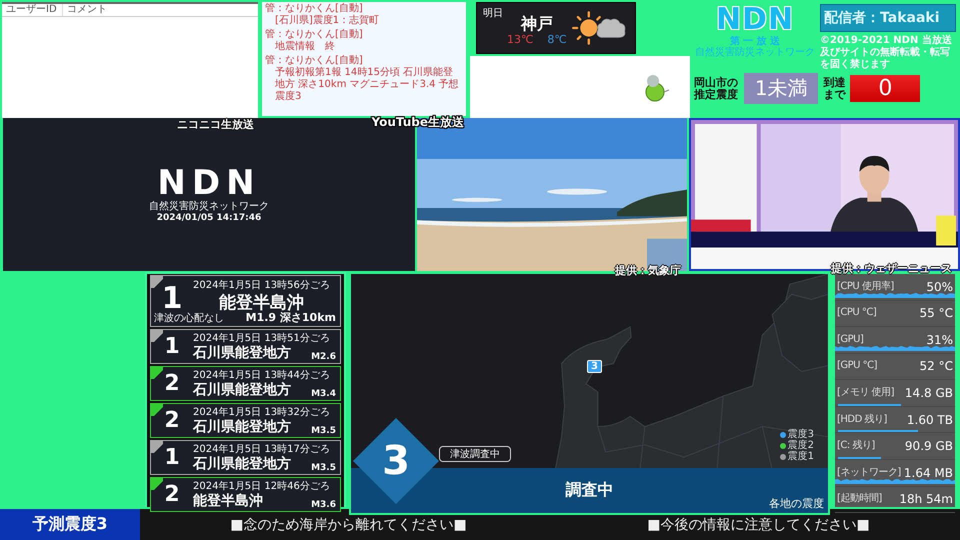  Describe the element at coordinates (834, 88) in the screenshot. I see `arrival-label: 到達まで` at that location.